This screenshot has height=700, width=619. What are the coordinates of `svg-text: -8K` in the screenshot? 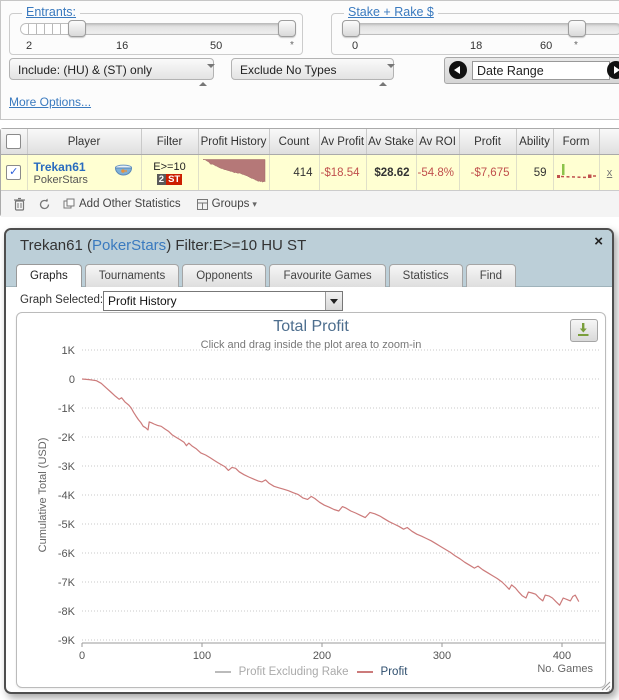 It's located at (67, 612).